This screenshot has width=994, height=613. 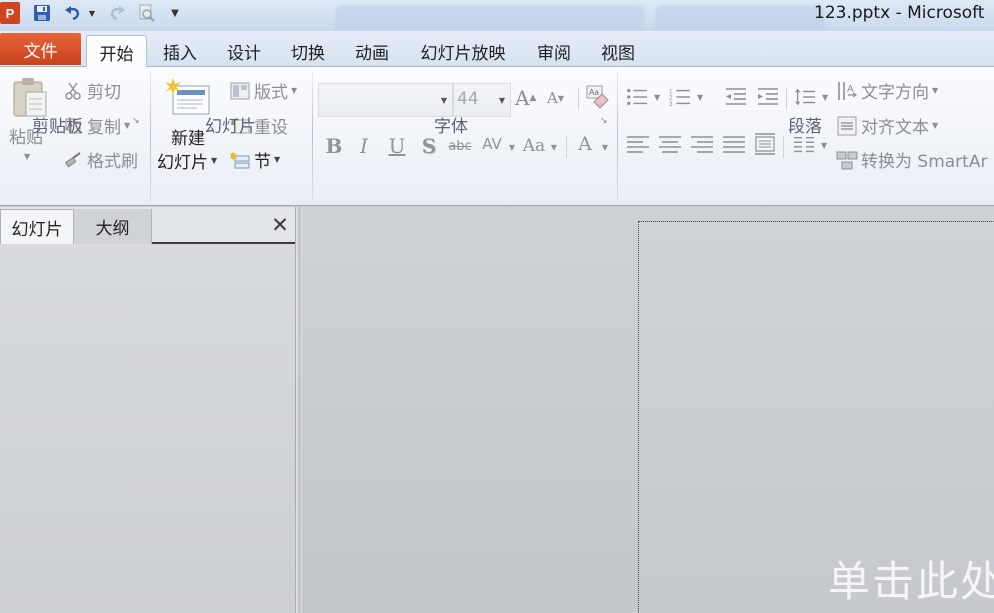 What do you see at coordinates (397, 146) in the screenshot?
I see `underline-button: U` at bounding box center [397, 146].